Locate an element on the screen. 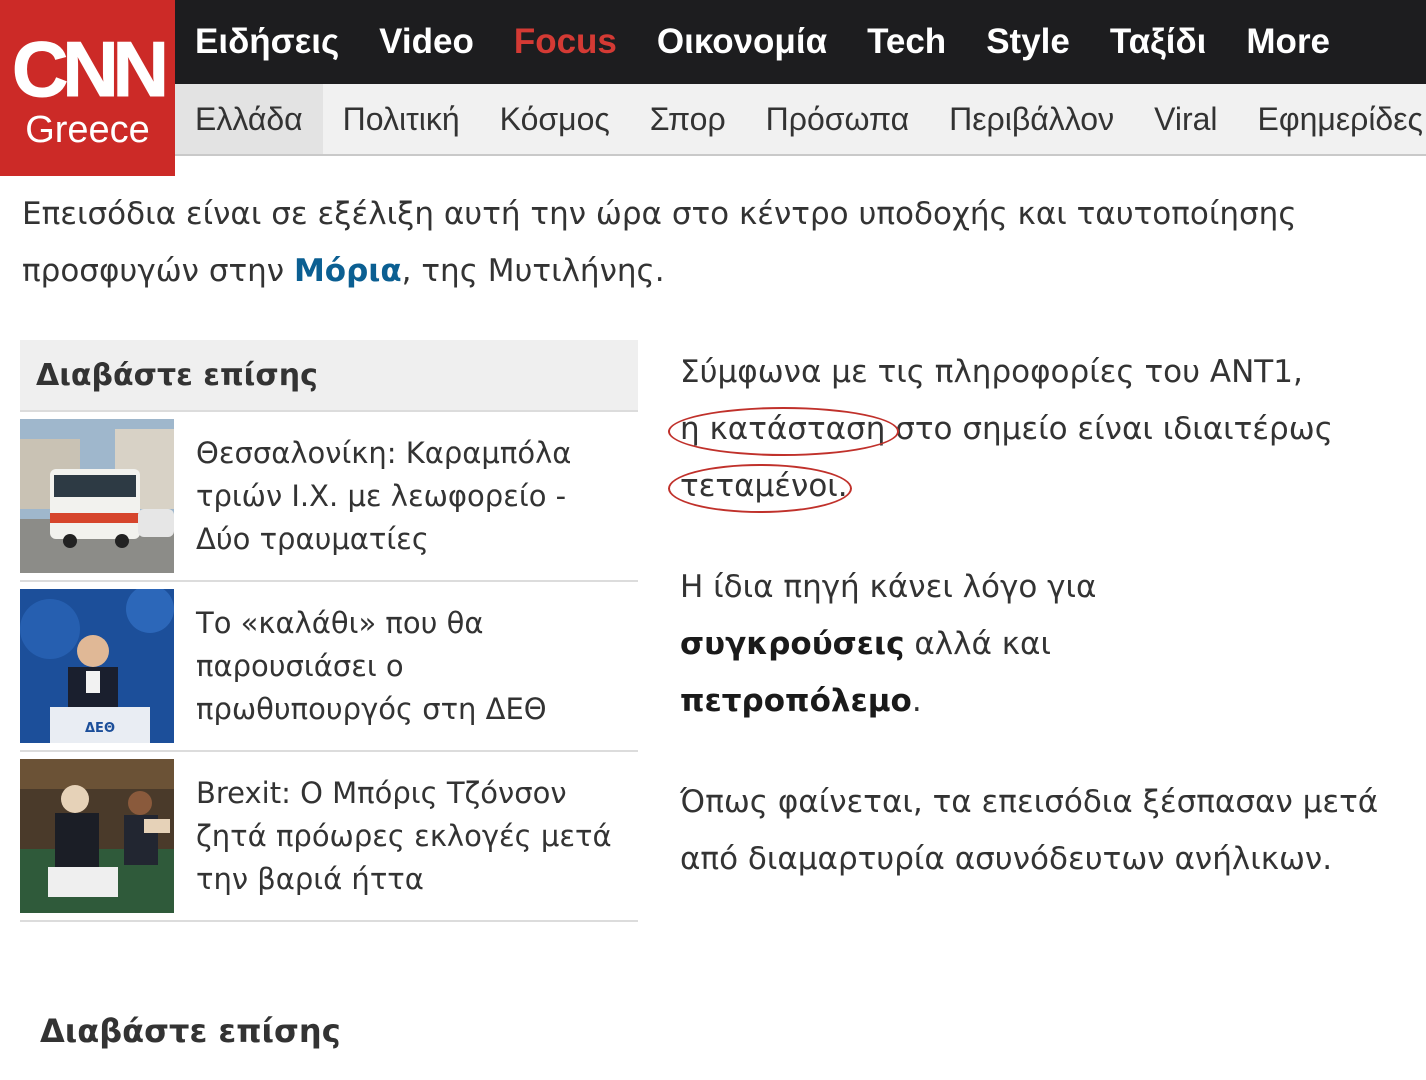 The width and height of the screenshot is (1426, 1080). moria-link: Μόρια is located at coordinates (348, 271).